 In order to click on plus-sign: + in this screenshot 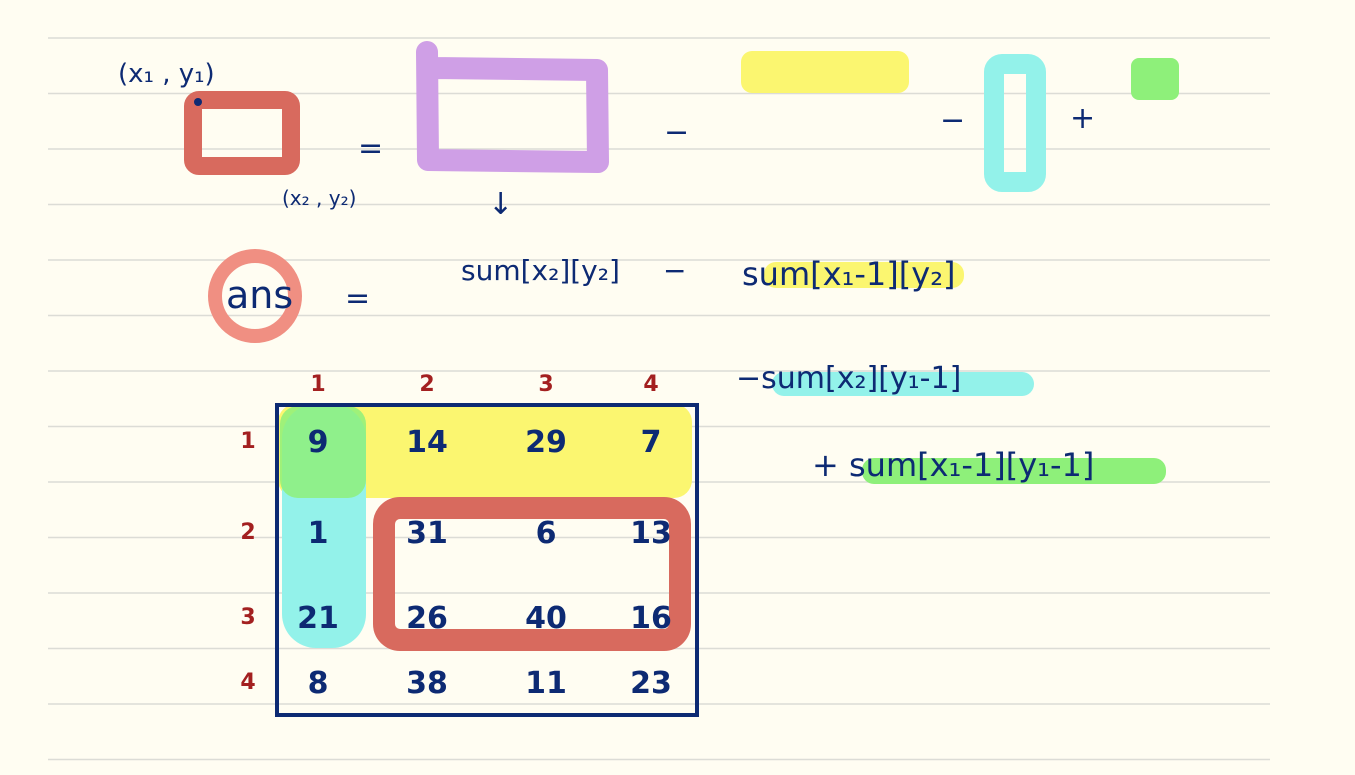, I will do `click(1082, 118)`.